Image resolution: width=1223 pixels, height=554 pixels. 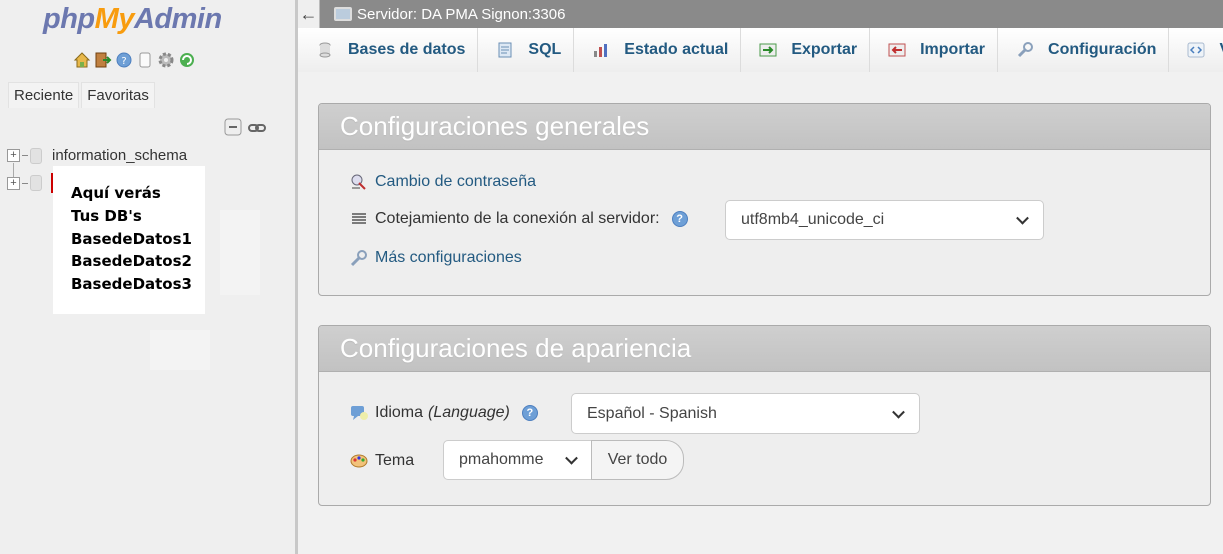 I want to click on server-breadcrumb-bar: ← Servidor: DA PMA Signon:3306, so click(x=760, y=14).